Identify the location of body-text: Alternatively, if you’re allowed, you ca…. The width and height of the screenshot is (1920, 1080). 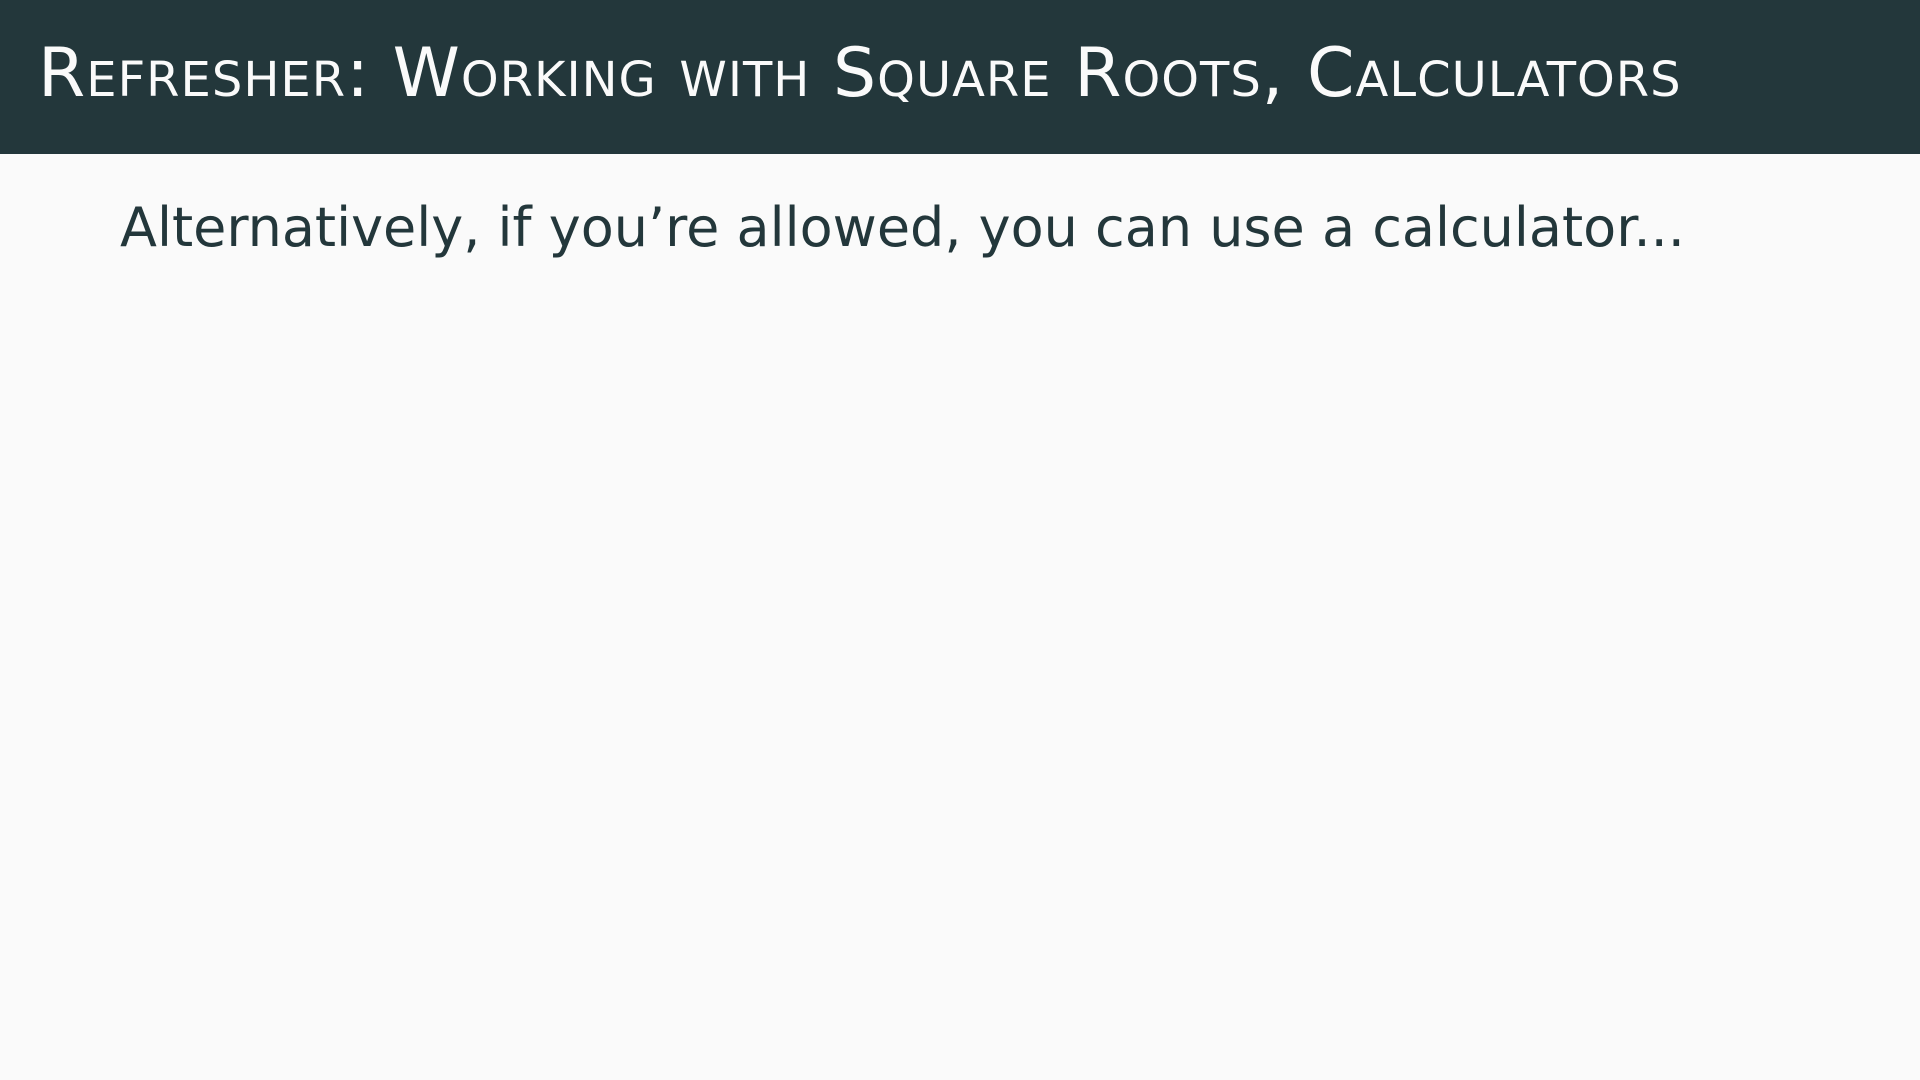
(902, 227).